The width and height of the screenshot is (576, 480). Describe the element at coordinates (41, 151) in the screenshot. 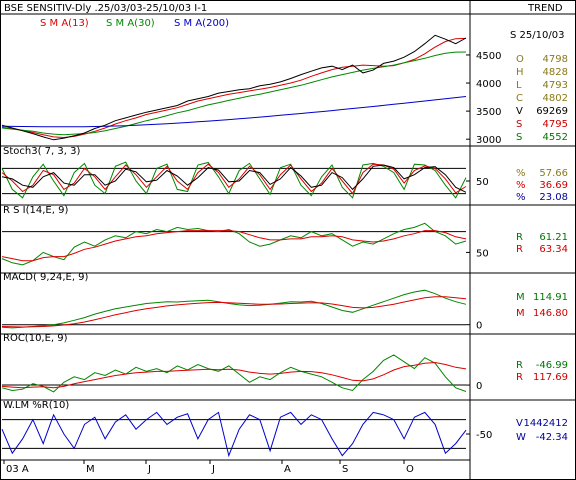

I see `stoch-title: Stoch3( 7, 3, 3)` at that location.